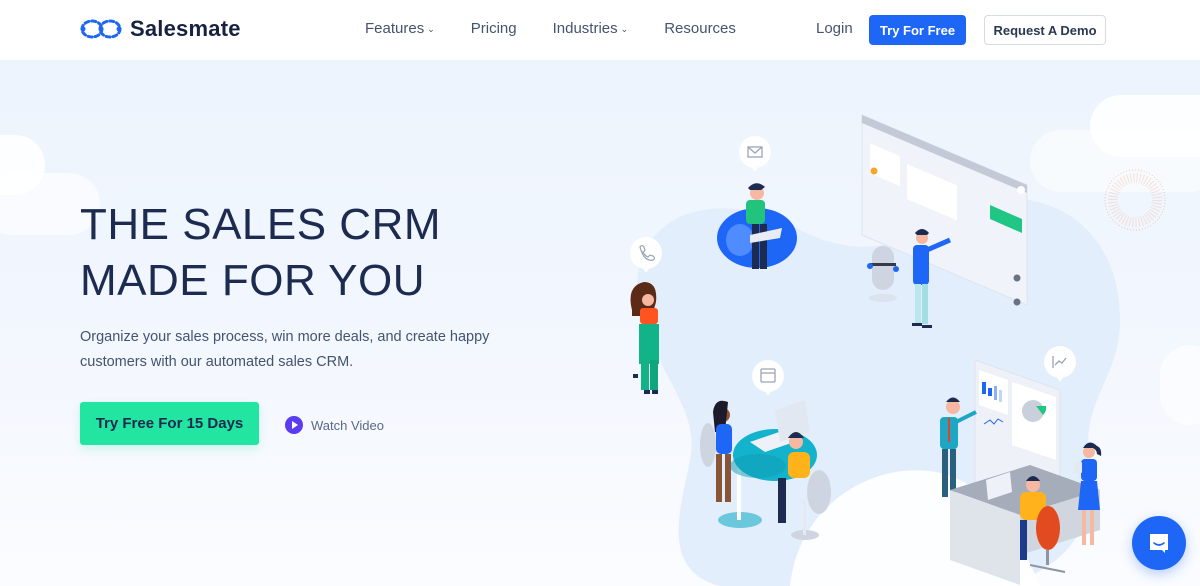  Describe the element at coordinates (834, 28) in the screenshot. I see `login-link: Login` at that location.